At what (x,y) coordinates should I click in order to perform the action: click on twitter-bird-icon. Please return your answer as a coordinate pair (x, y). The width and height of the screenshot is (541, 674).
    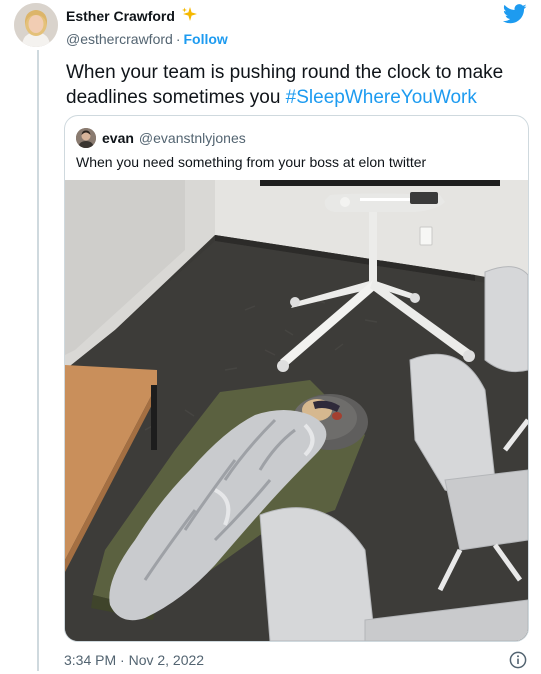
    Looking at the image, I should click on (514, 16).